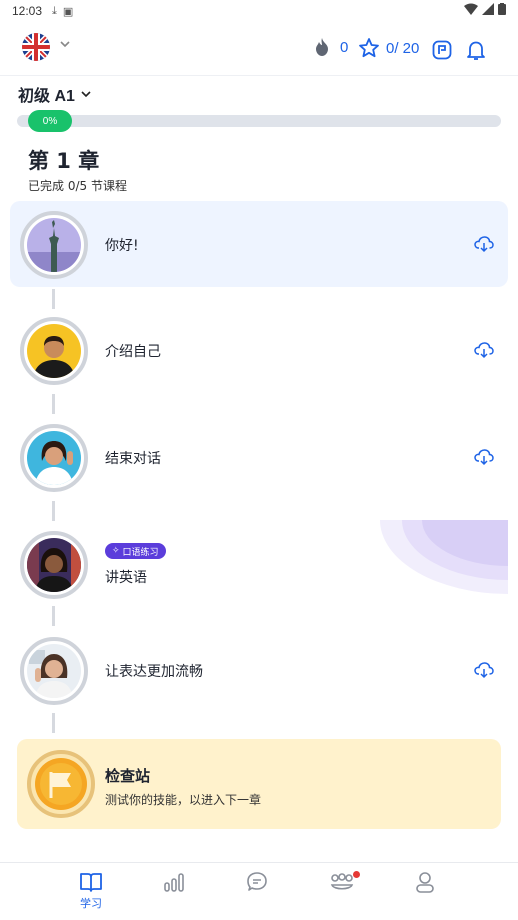 This screenshot has height=920, width=518. Describe the element at coordinates (68, 11) in the screenshot. I see `app-status-icon: ▣` at that location.